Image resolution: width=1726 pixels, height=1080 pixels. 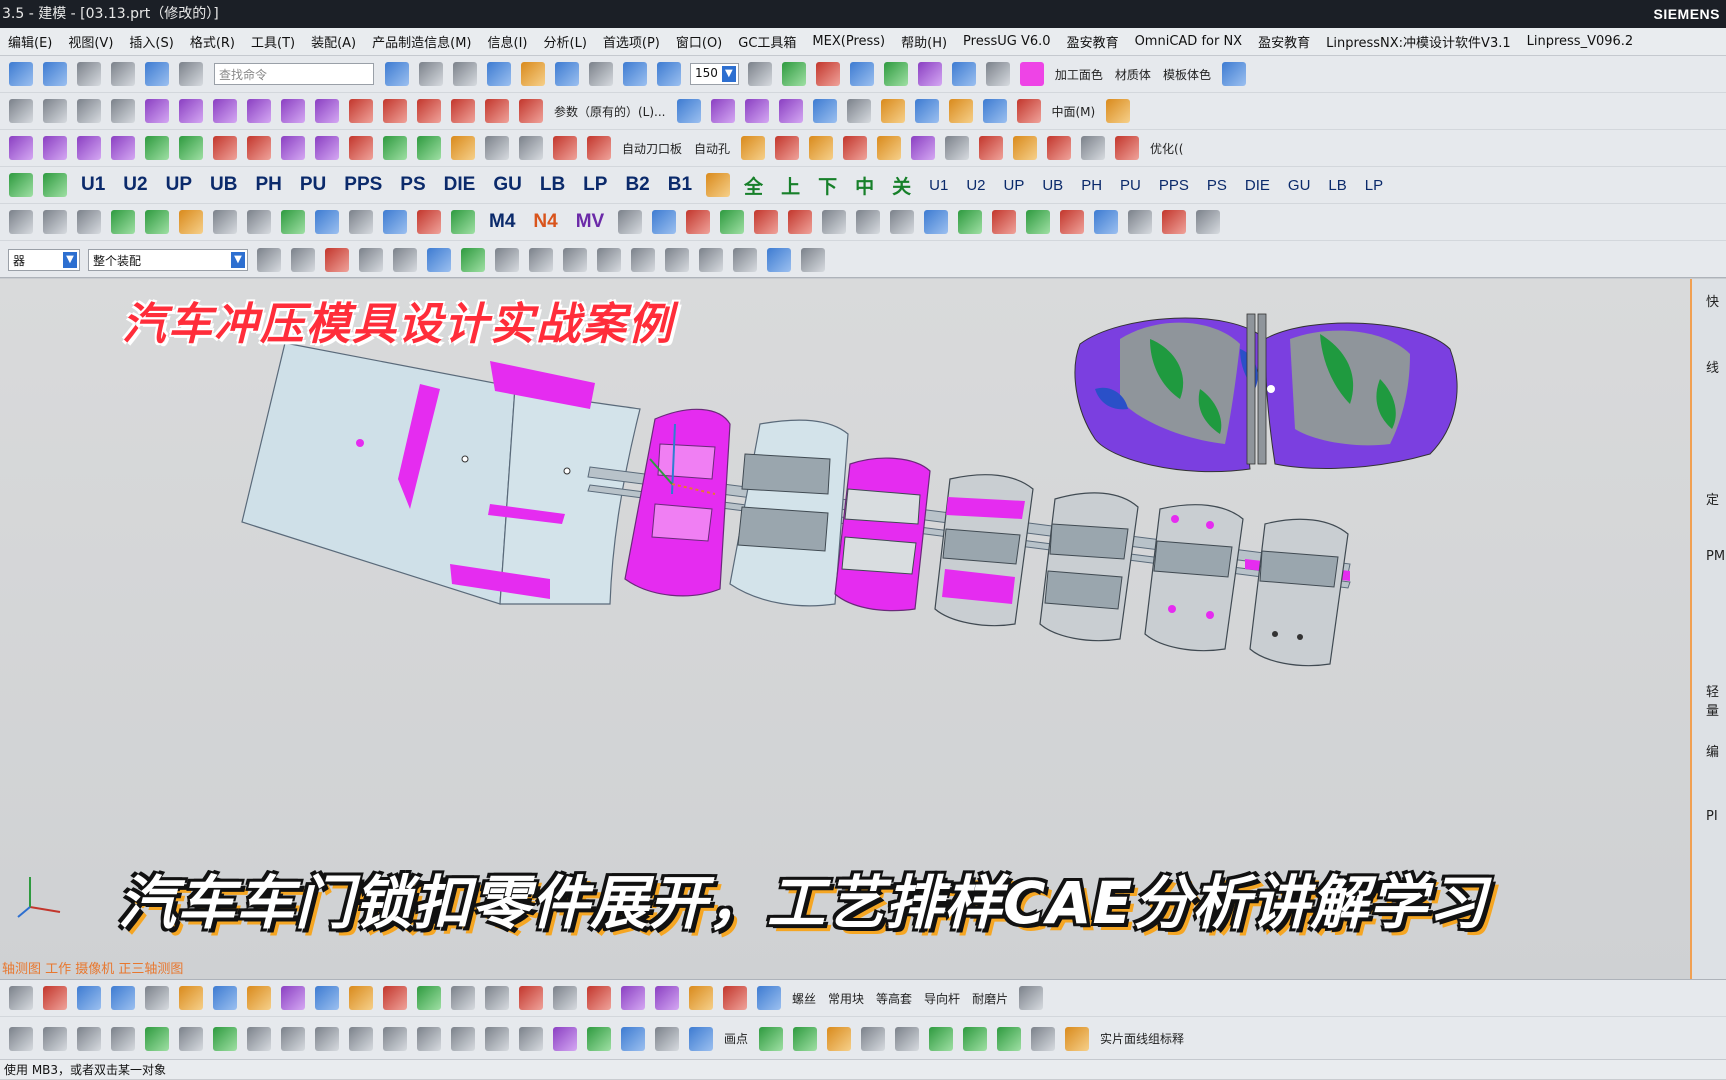 What do you see at coordinates (497, 111) in the screenshot?
I see `bridge-icon` at bounding box center [497, 111].